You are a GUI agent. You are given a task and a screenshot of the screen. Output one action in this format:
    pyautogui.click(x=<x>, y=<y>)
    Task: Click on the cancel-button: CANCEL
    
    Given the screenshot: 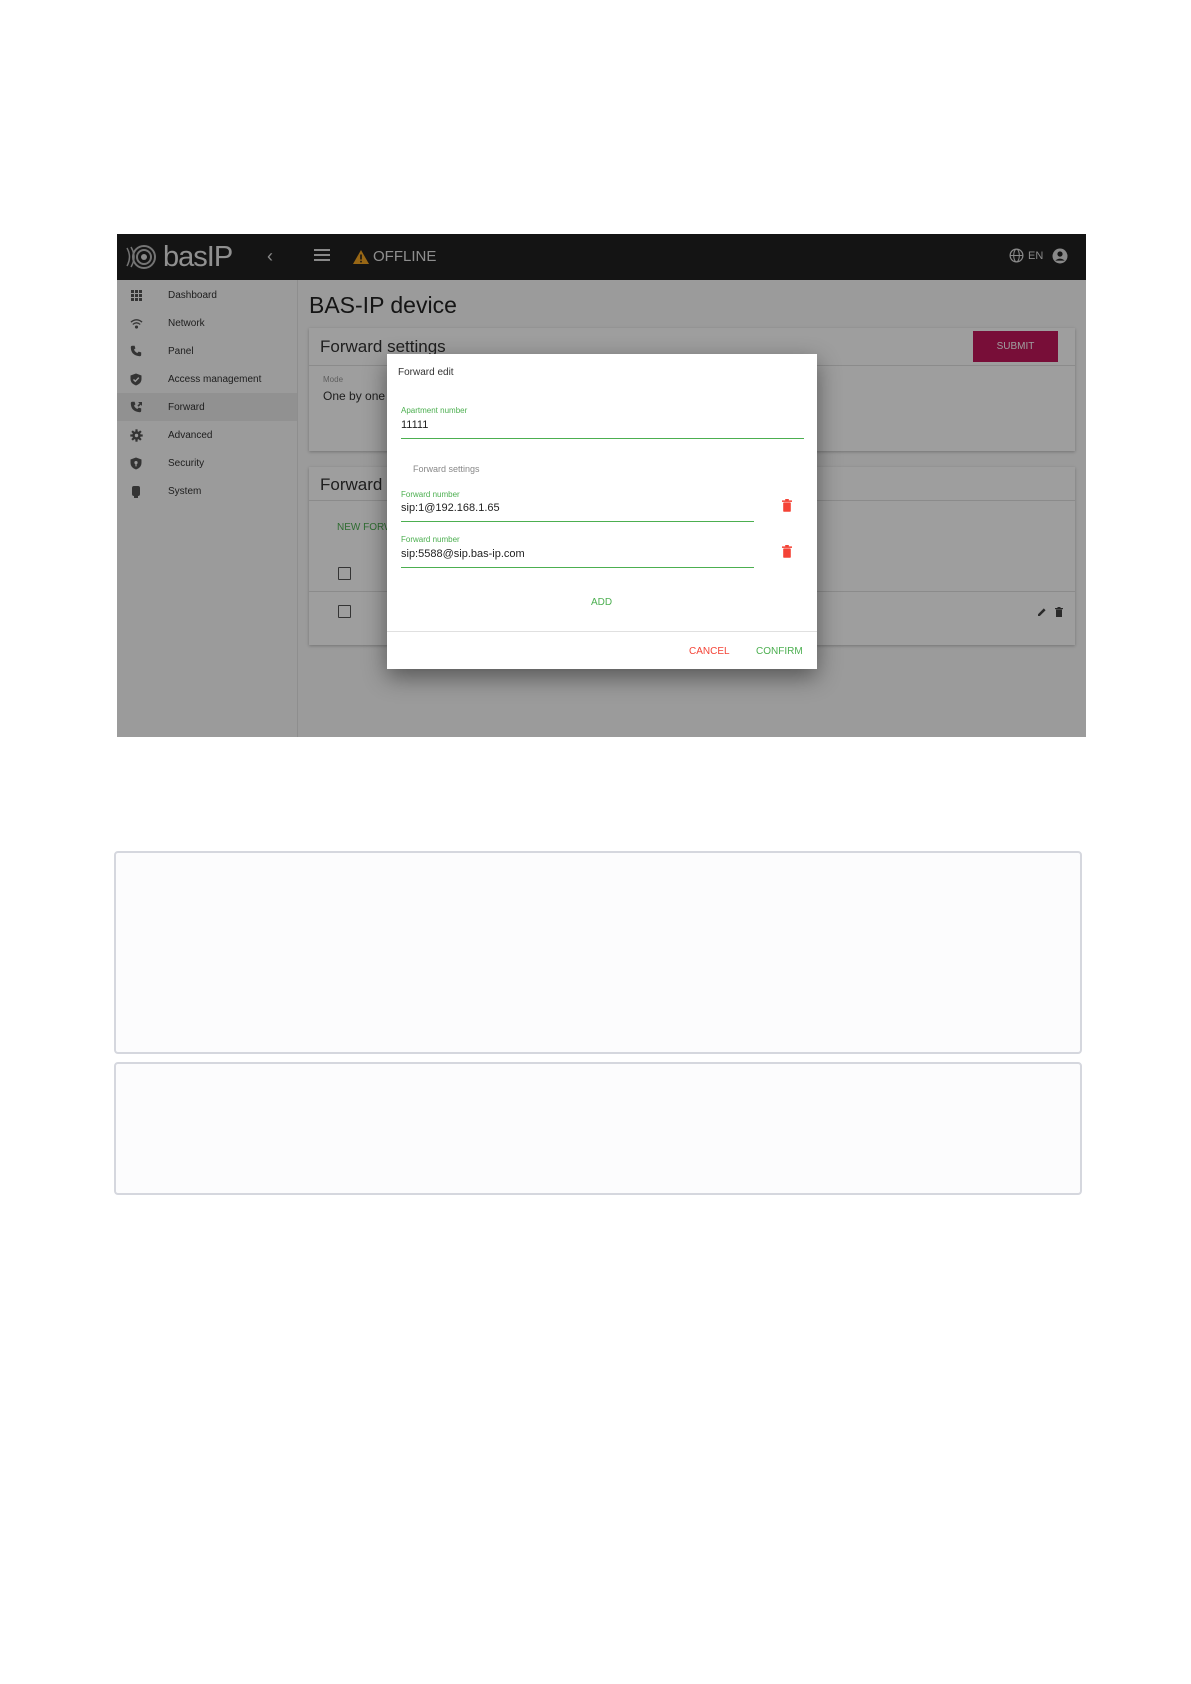 What is the action you would take?
    pyautogui.click(x=709, y=651)
    